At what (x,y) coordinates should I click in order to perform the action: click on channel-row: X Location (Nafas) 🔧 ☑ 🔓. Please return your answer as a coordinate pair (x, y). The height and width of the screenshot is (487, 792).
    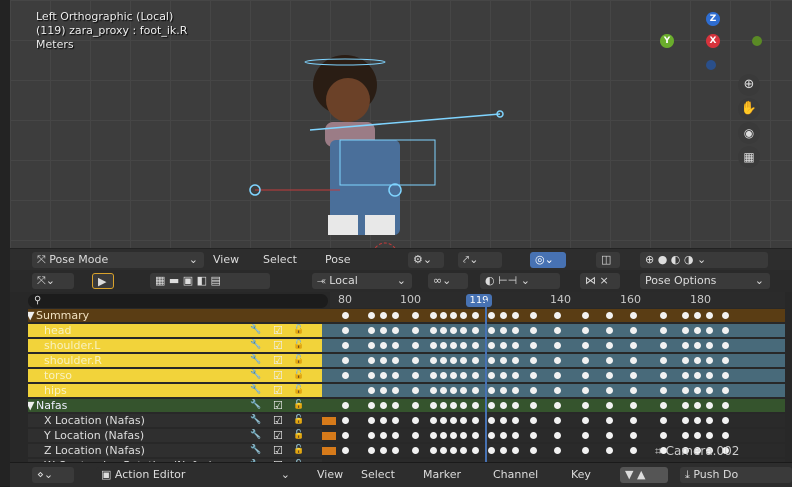
    Looking at the image, I should click on (406, 420).